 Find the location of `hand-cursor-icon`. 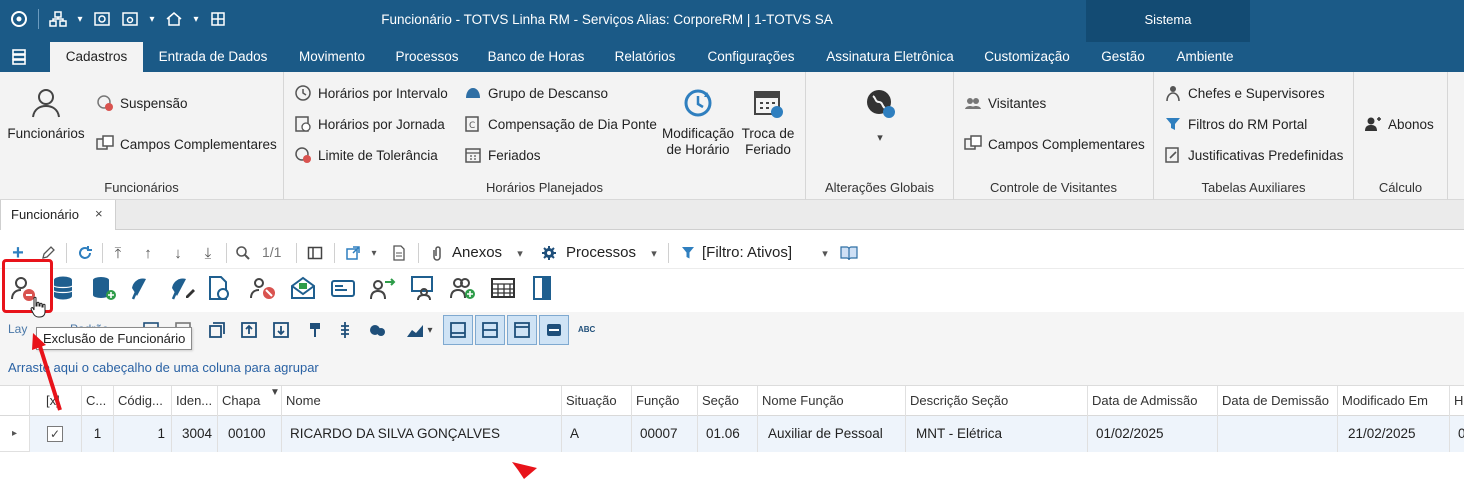

hand-cursor-icon is located at coordinates (38, 307).